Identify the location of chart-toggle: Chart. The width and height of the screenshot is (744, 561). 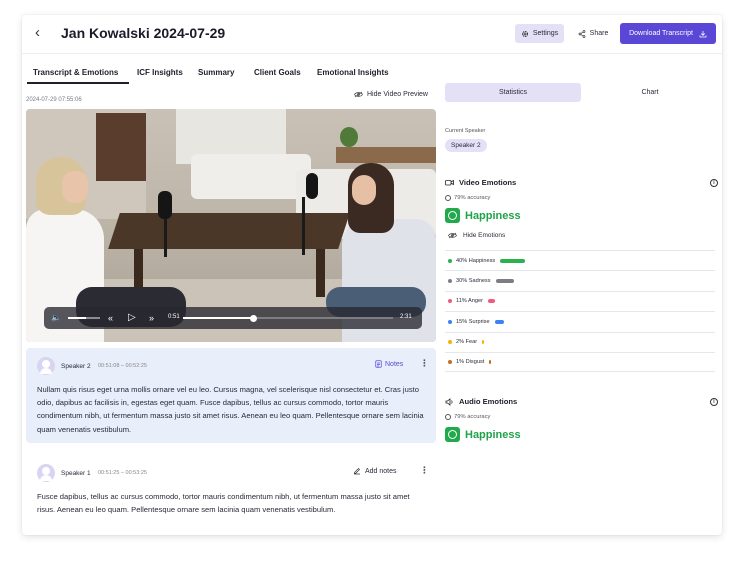
(650, 92).